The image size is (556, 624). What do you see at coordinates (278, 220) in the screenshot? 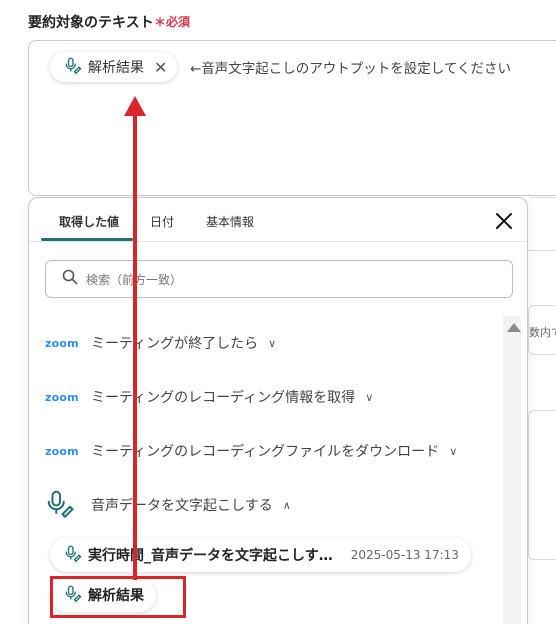
I see `tab-bar: 取得した値 日付 基本情報` at bounding box center [278, 220].